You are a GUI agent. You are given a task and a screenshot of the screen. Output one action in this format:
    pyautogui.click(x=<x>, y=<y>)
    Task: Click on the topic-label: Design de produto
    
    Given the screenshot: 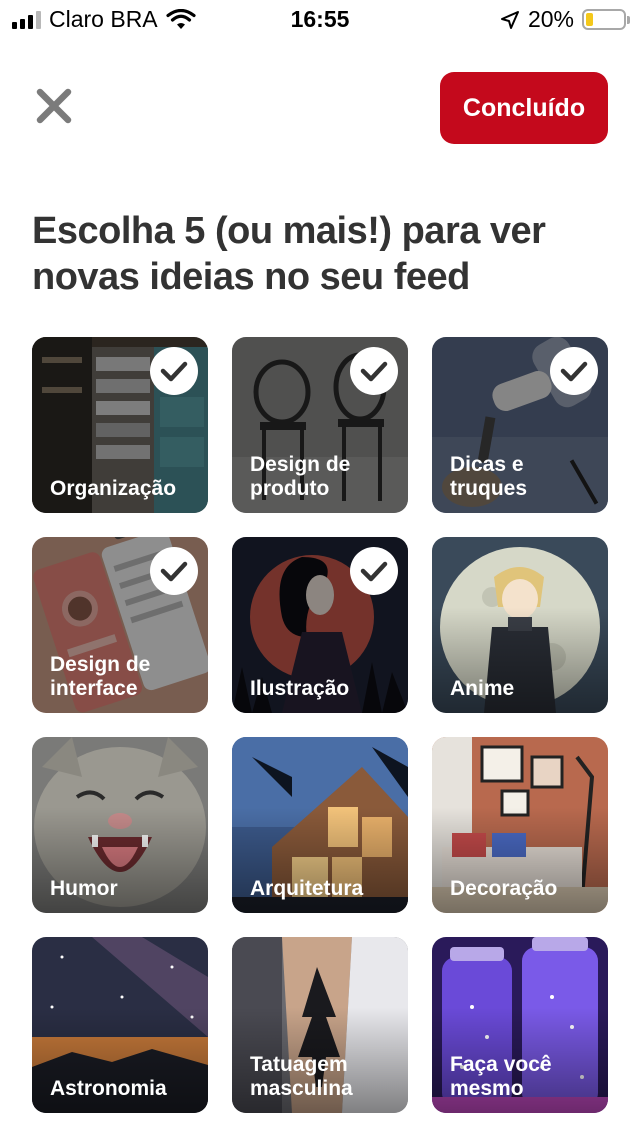 What is the action you would take?
    pyautogui.click(x=300, y=476)
    